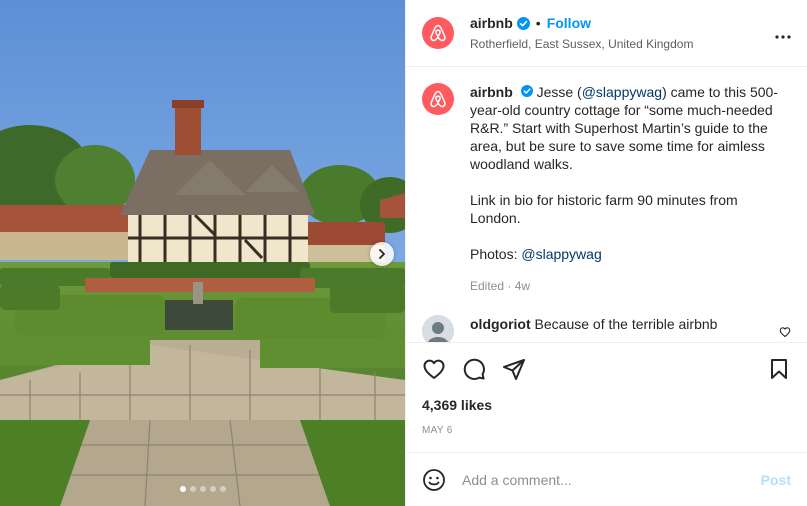 Image resolution: width=807 pixels, height=506 pixels. What do you see at coordinates (783, 37) in the screenshot?
I see `more-options-icon` at bounding box center [783, 37].